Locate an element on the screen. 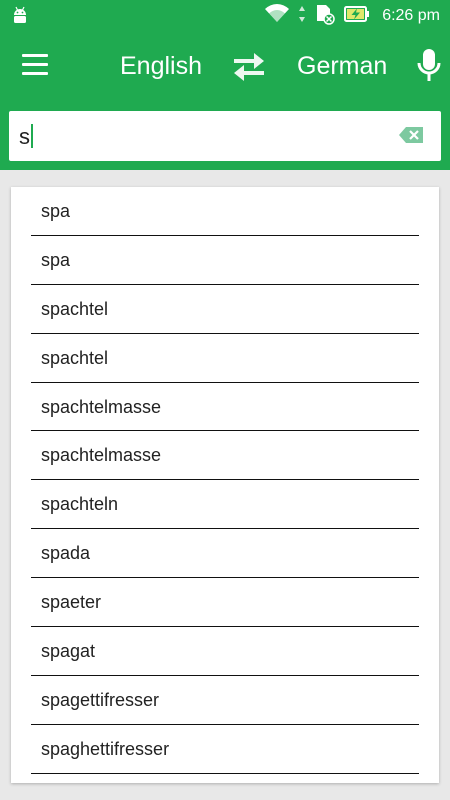 The width and height of the screenshot is (450, 800). status-bar: 6:26 pm is located at coordinates (225, 16).